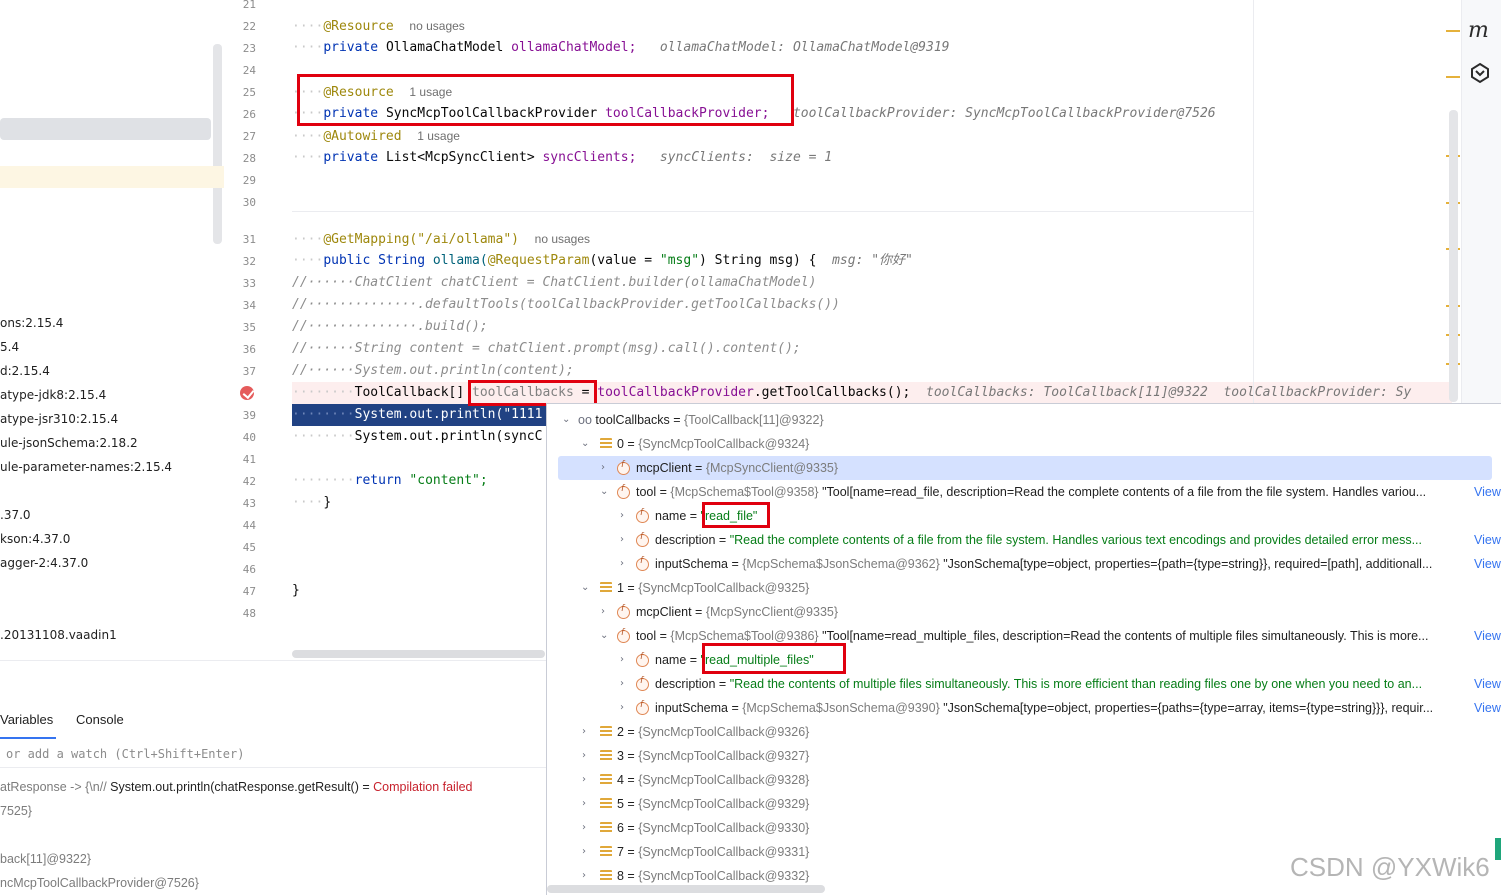  What do you see at coordinates (713, 588) in the screenshot?
I see `popup-row-1: 1 = {SyncMcpToolCallback@9325}` at bounding box center [713, 588].